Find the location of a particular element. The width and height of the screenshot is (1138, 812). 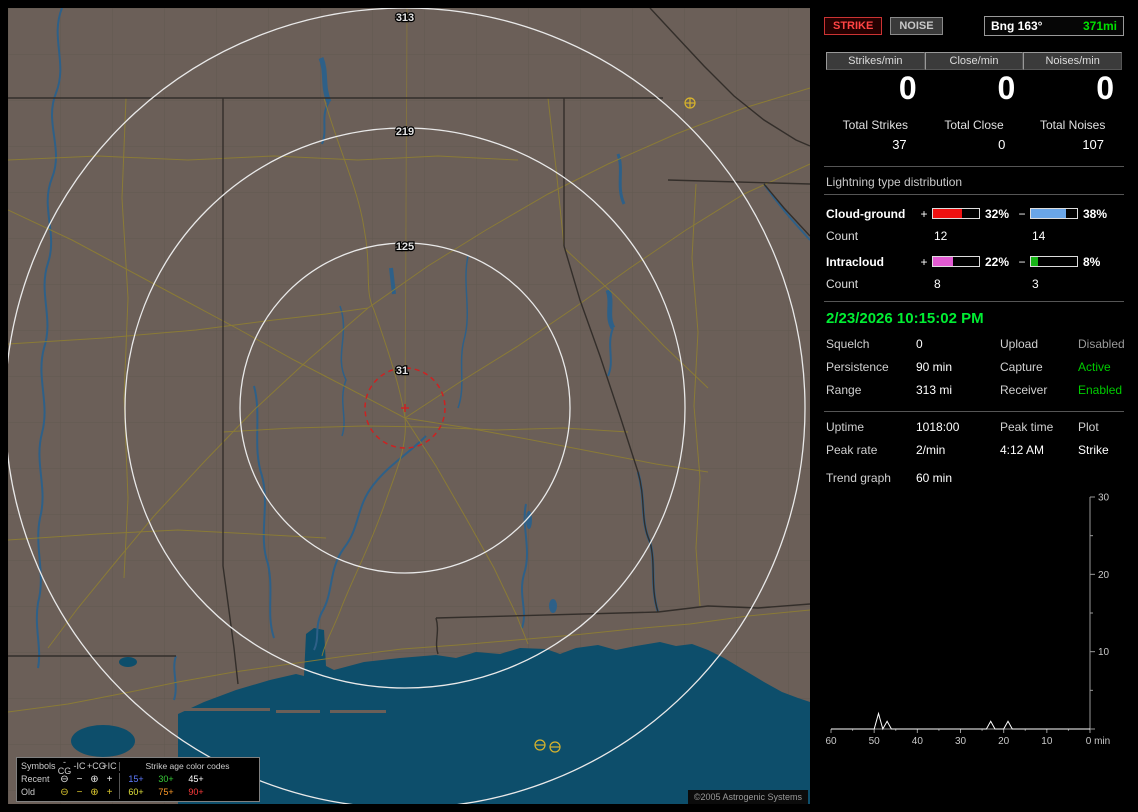

legend-col-neg-cg: -CG is located at coordinates (64, 766).